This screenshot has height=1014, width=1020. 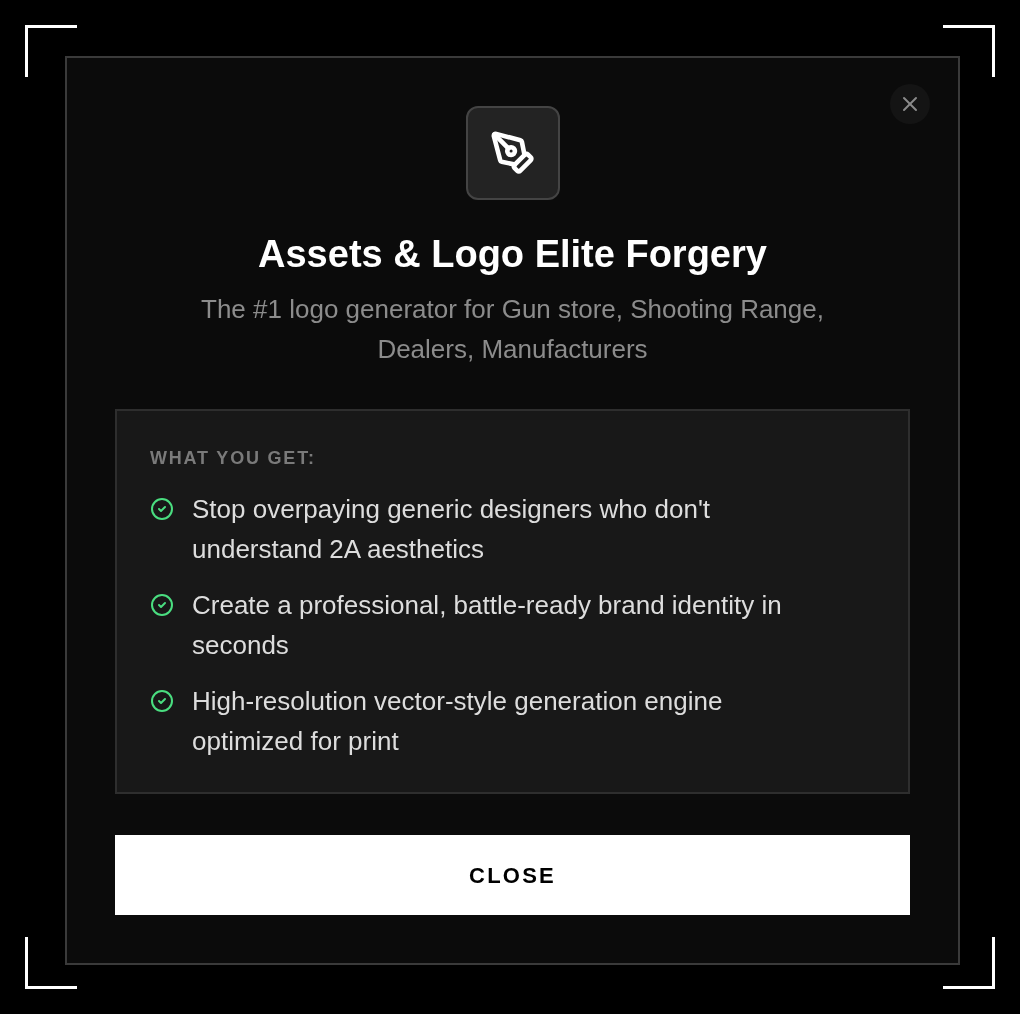 I want to click on pen-nib-icon, so click(x=512, y=153).